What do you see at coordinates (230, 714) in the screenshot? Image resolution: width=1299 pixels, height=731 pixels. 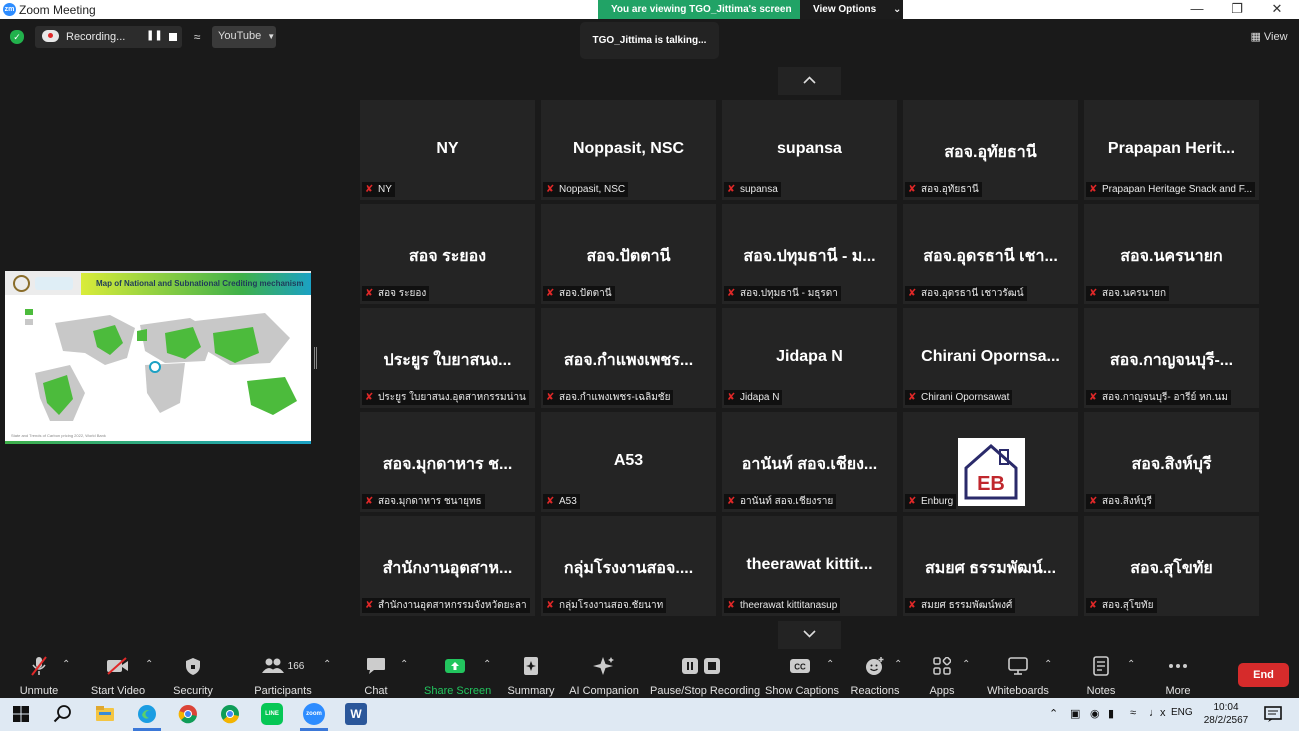 I see `chrome-profile-icon` at bounding box center [230, 714].